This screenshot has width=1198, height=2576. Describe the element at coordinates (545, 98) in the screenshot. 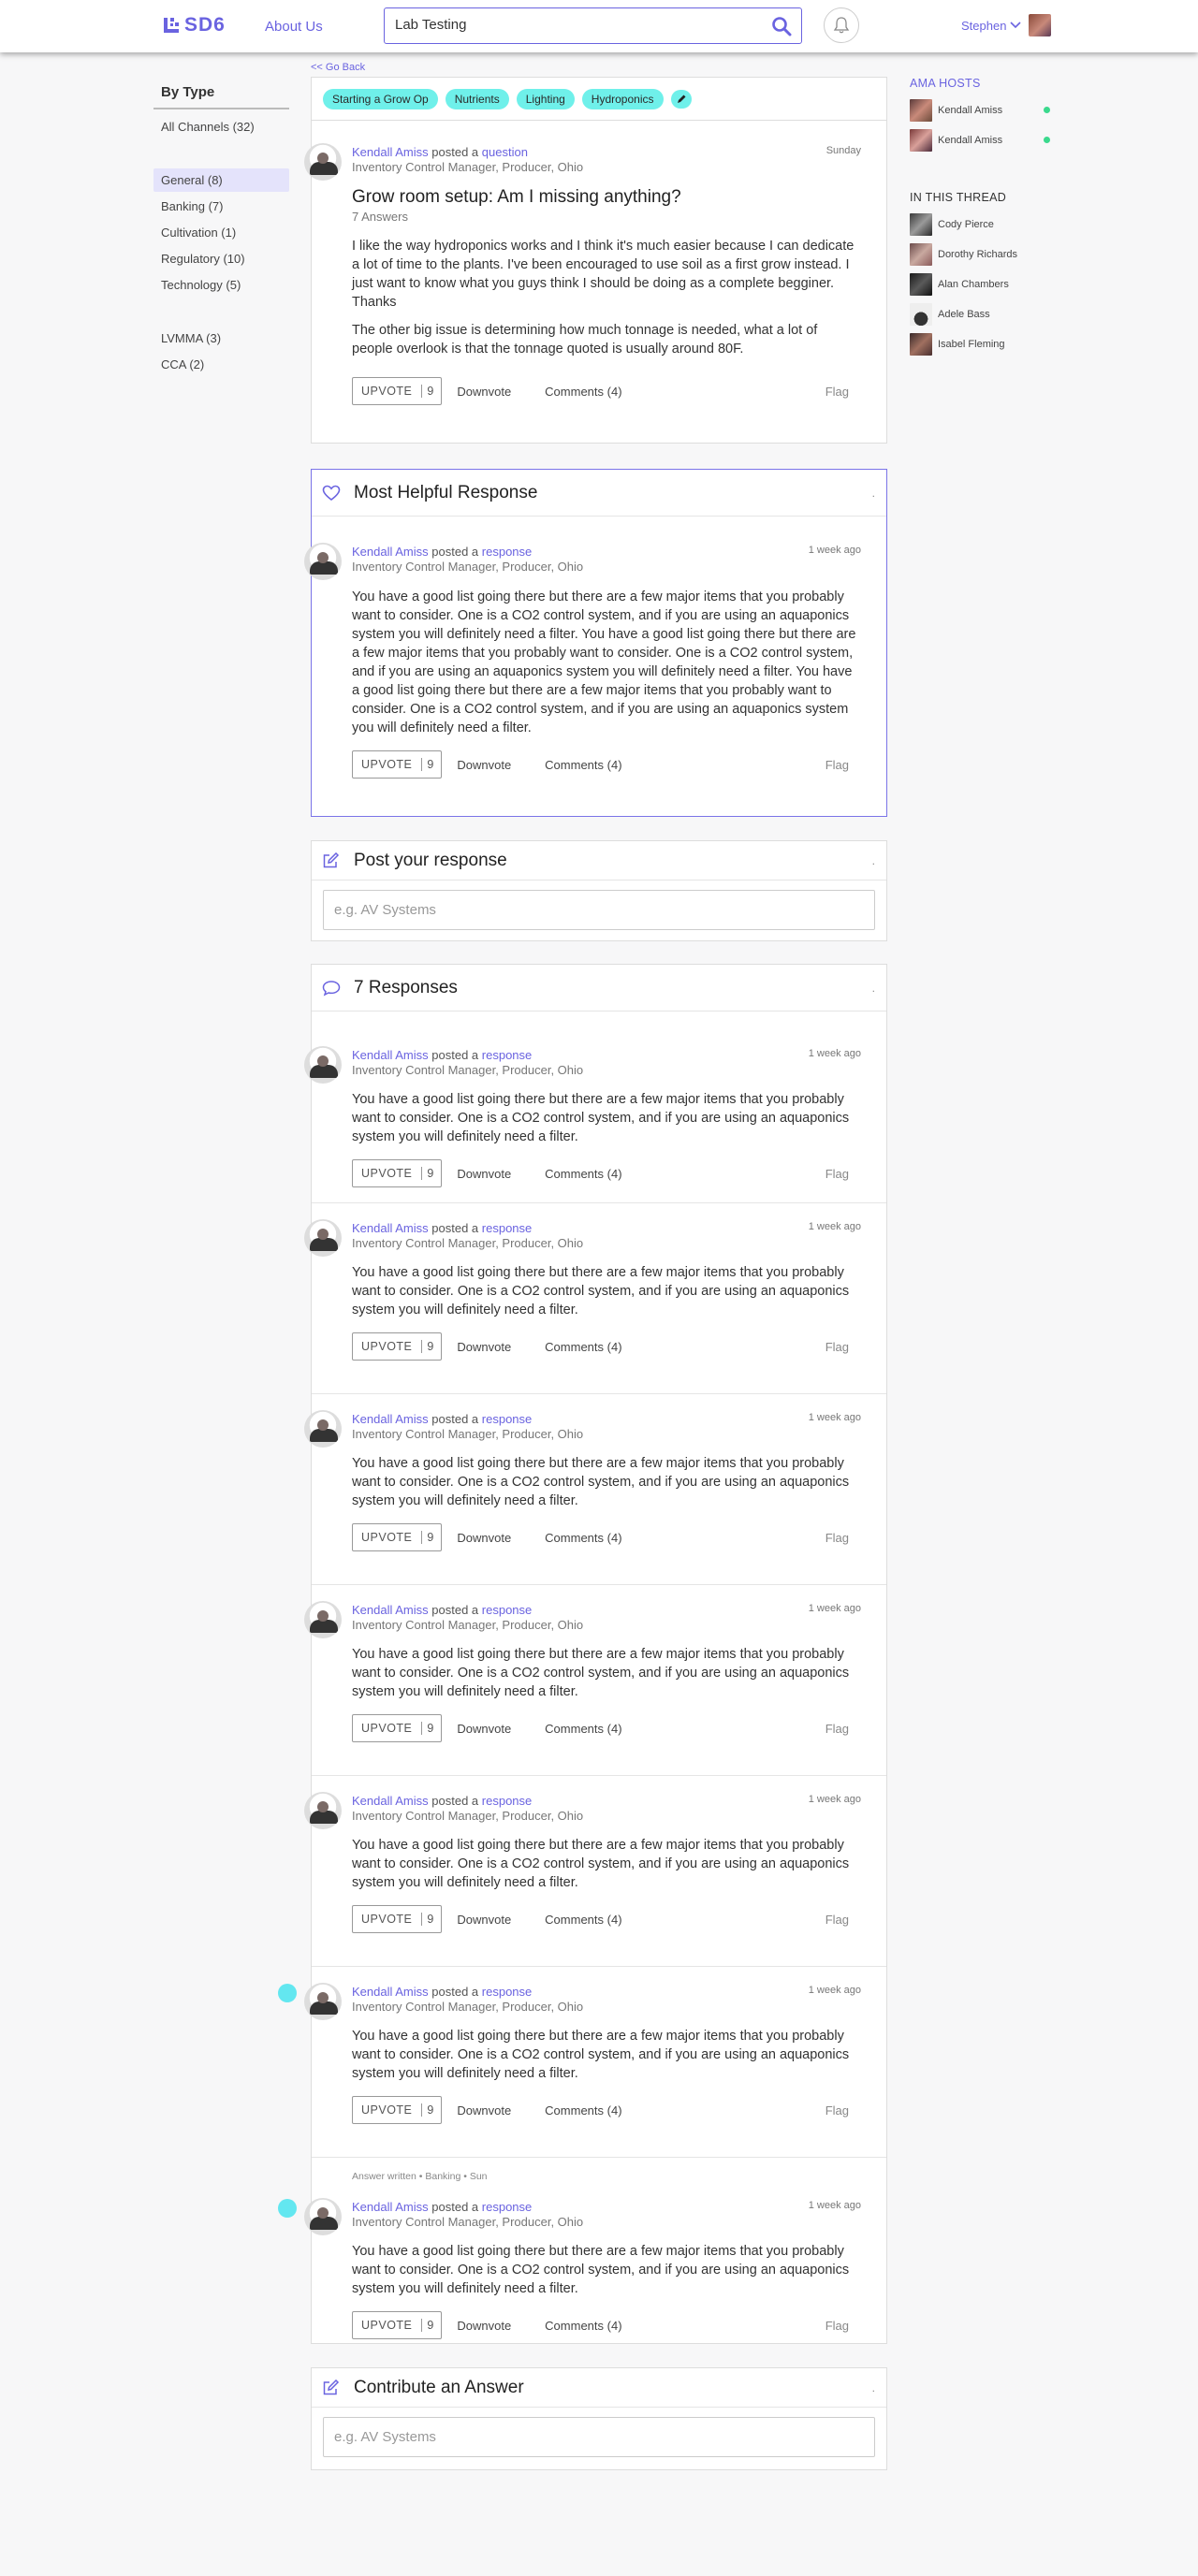

I see `tag-chip: Lighting` at that location.